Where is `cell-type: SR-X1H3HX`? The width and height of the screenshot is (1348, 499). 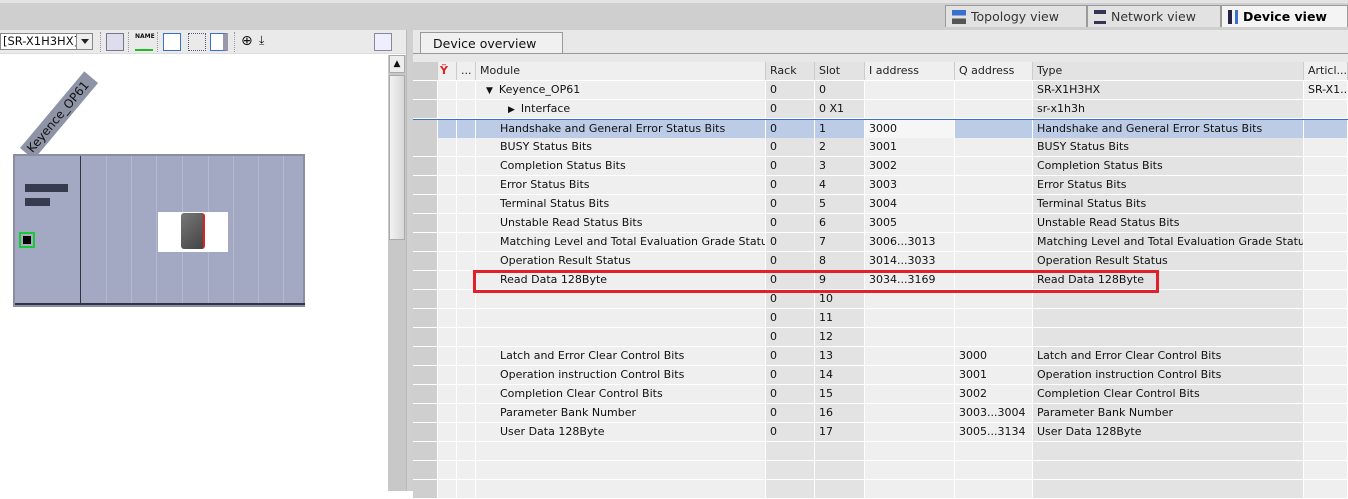 cell-type: SR-X1H3HX is located at coordinates (1168, 90).